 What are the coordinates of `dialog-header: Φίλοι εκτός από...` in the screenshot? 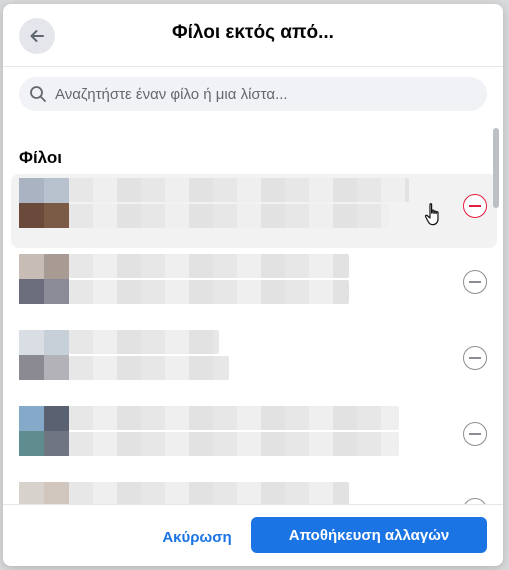 It's located at (253, 35).